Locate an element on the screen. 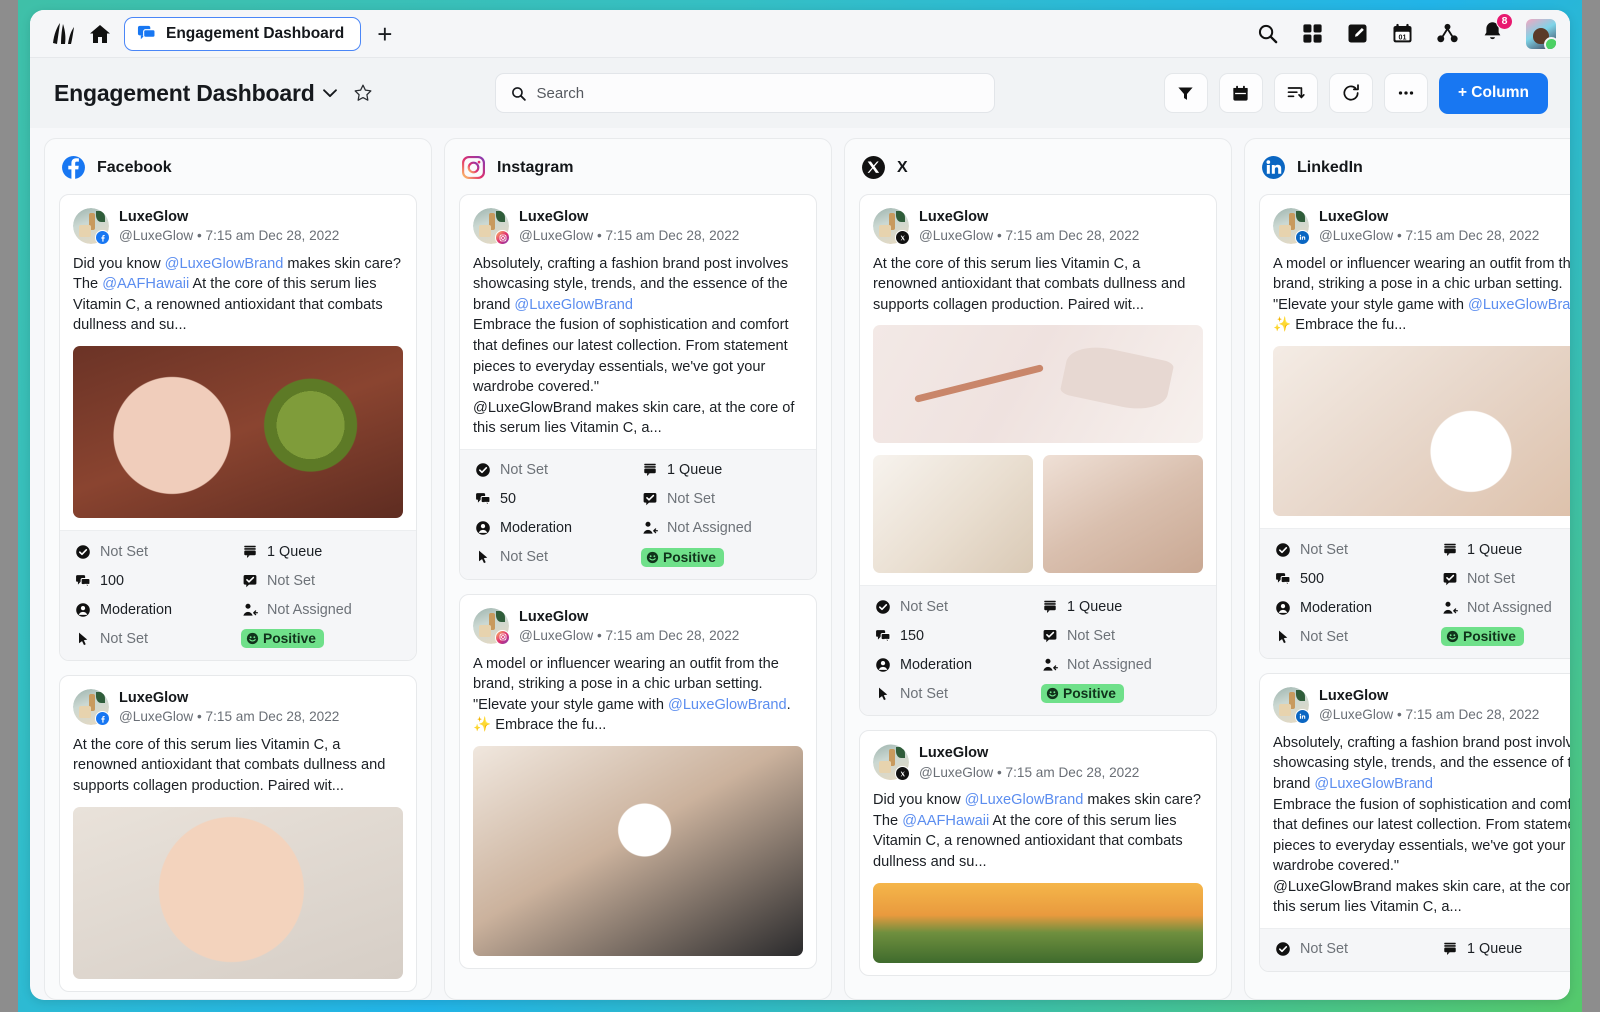  ellipsis-icon is located at coordinates (1406, 93).